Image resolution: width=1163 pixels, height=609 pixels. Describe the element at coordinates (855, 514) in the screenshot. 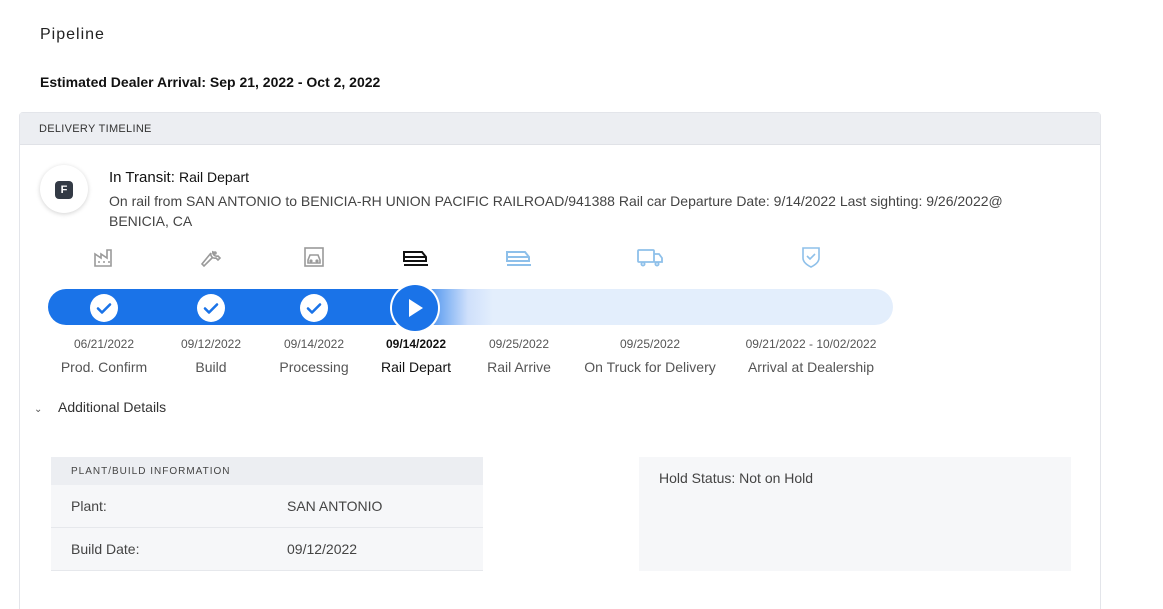

I see `hold-status-panel: Hold Status: Not on Hold` at that location.